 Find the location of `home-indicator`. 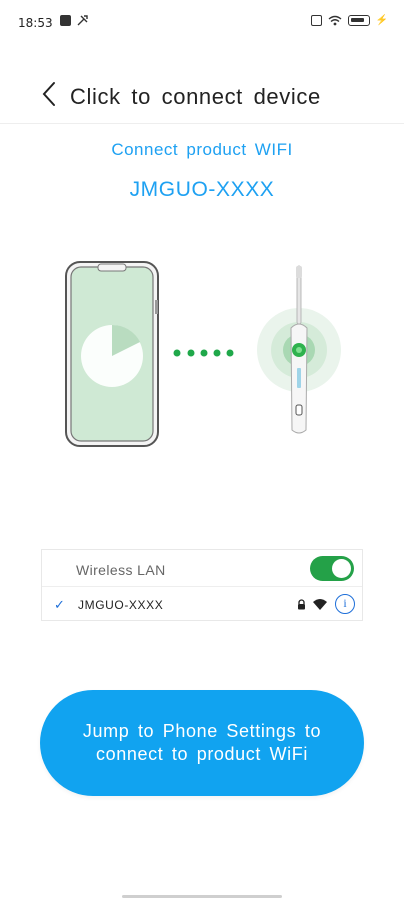

home-indicator is located at coordinates (202, 896).